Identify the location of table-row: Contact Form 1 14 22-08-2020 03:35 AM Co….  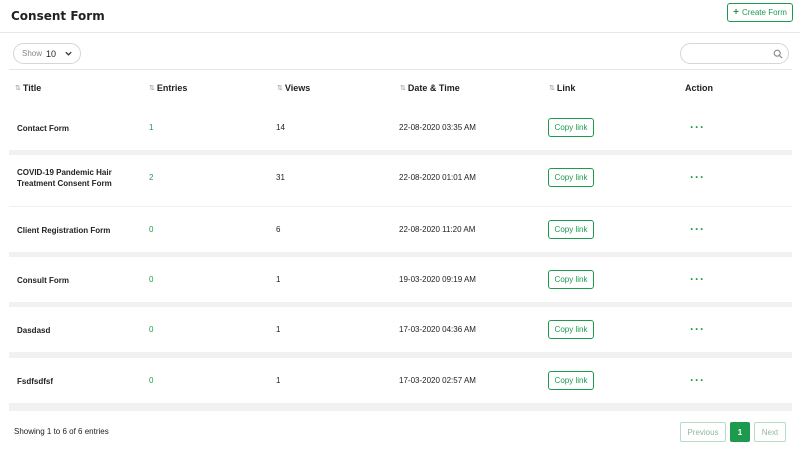
(400, 127).